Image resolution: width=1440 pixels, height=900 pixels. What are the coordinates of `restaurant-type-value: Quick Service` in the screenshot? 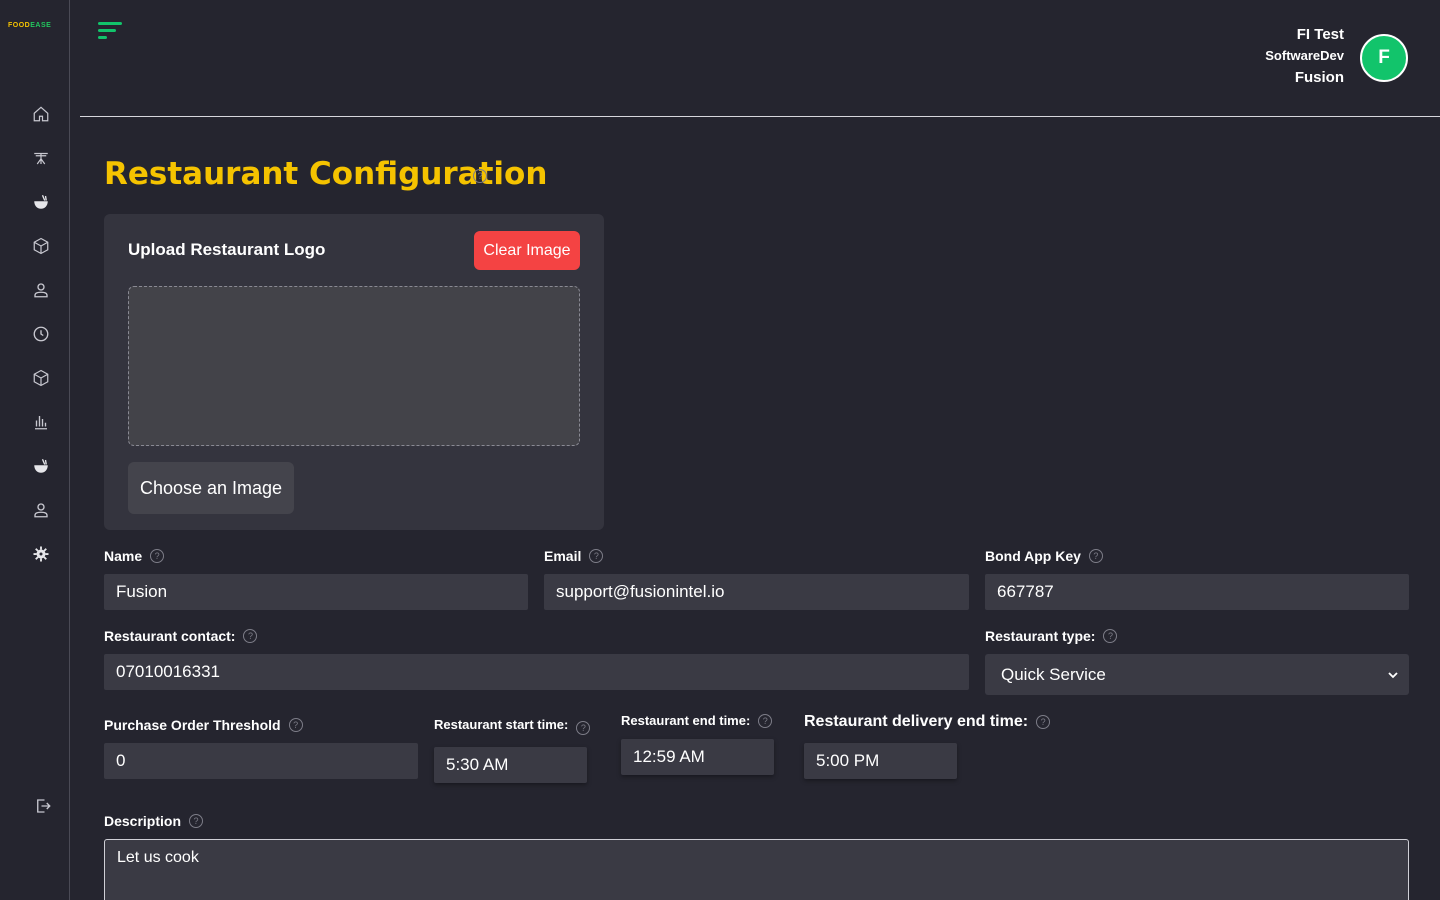 It's located at (1053, 674).